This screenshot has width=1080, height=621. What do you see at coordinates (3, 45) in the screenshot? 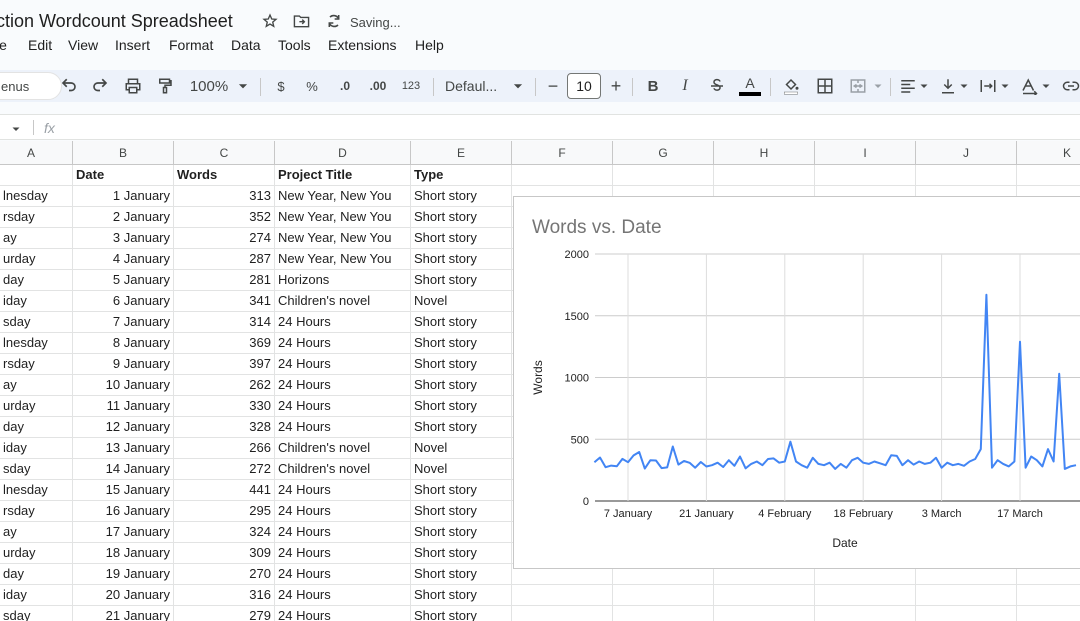
I see `menu-file: le` at bounding box center [3, 45].